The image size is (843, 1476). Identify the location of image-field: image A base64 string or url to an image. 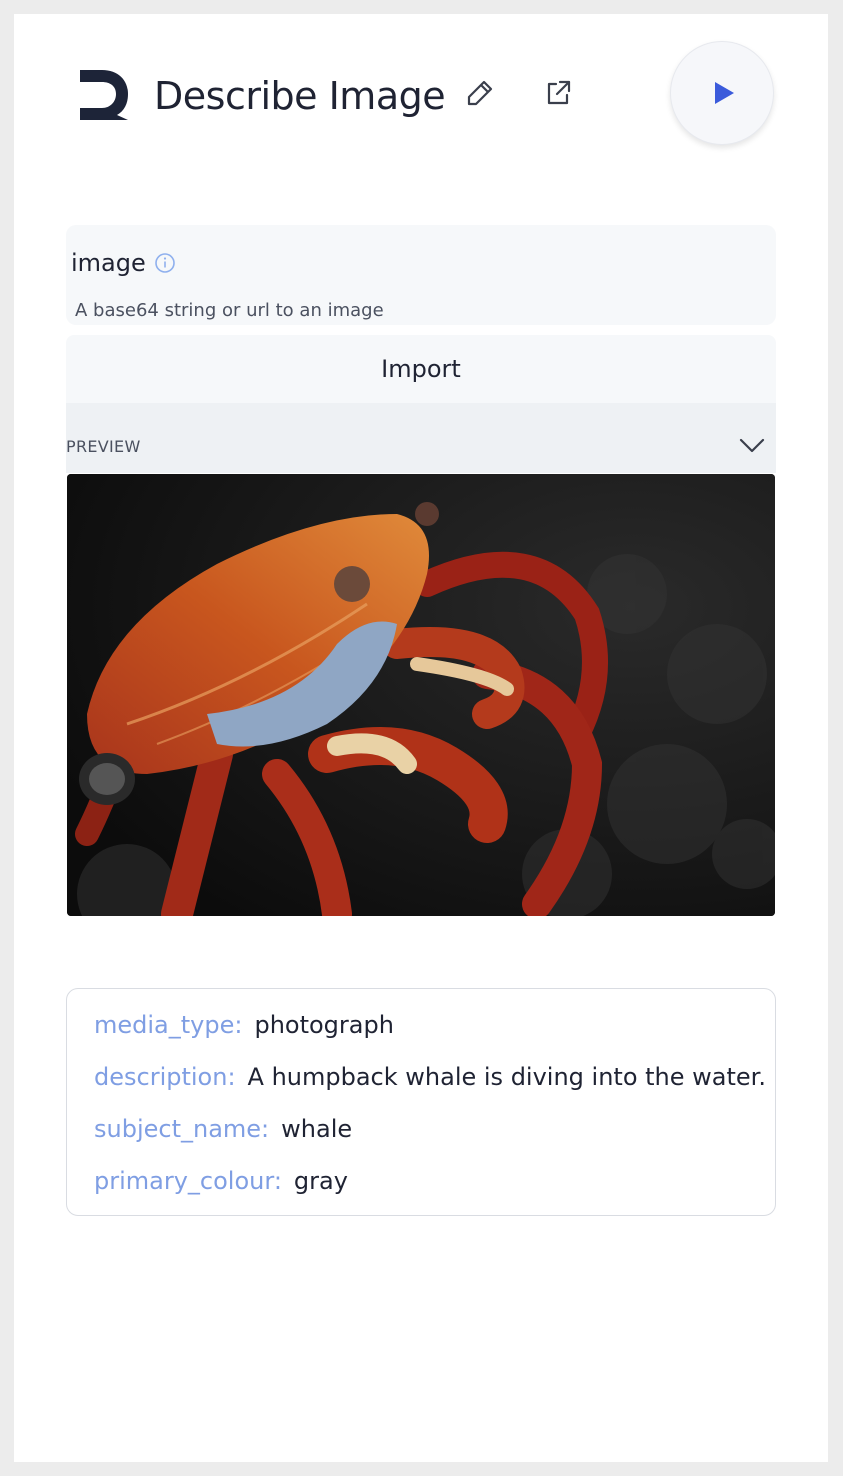
(421, 275).